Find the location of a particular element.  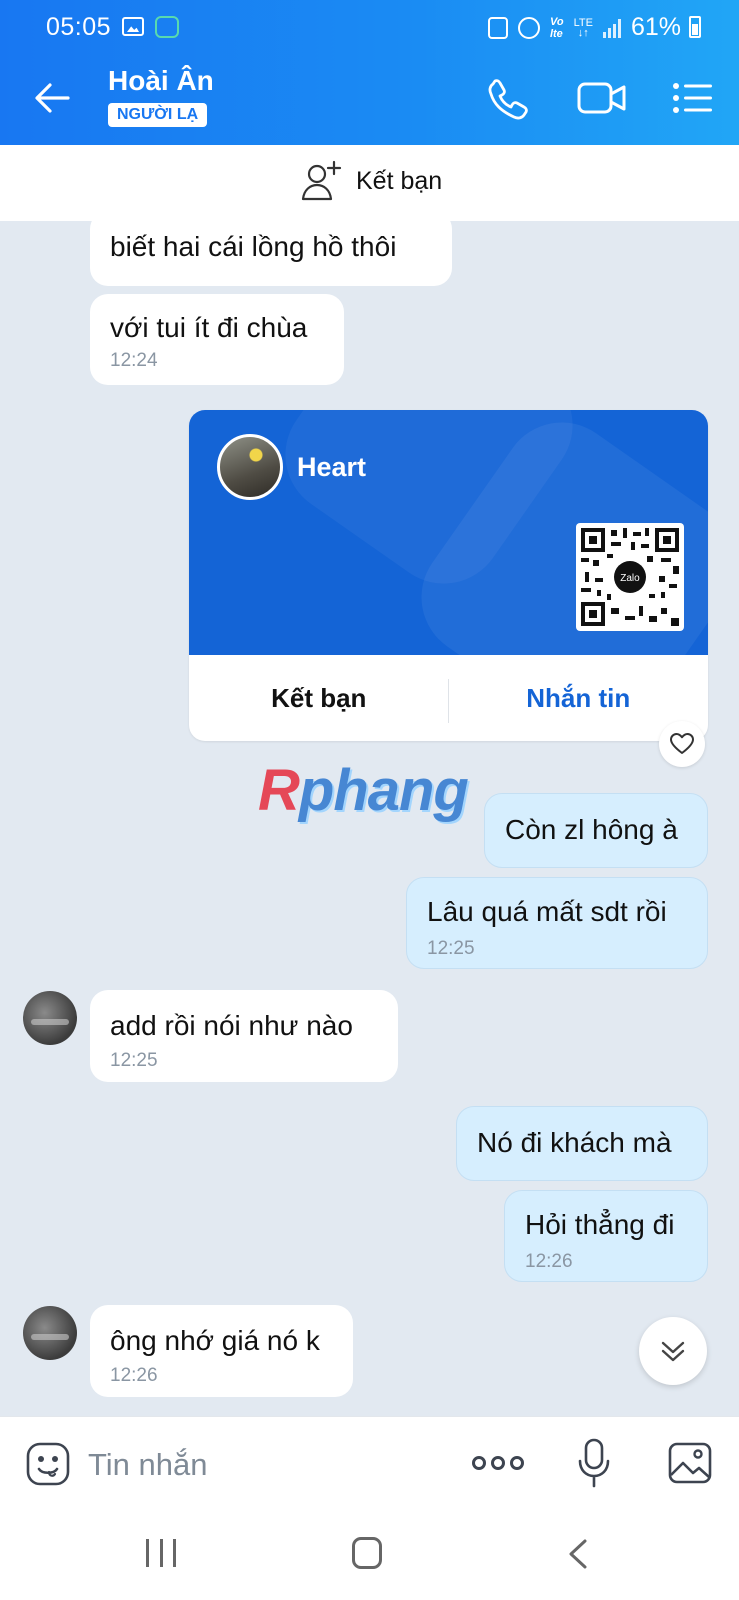

battery-percent: 61% is located at coordinates (655, 27).